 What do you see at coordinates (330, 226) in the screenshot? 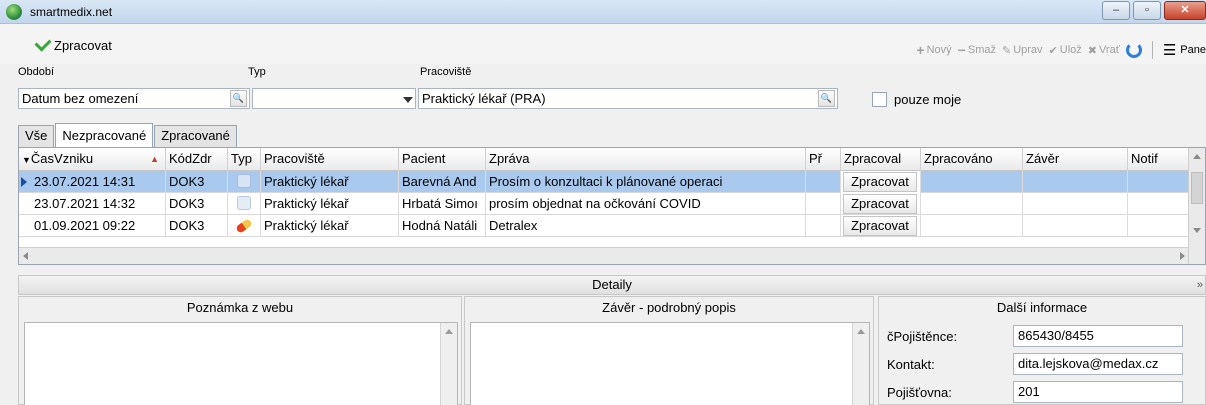
I see `cell-workplace: Praktický lékař` at bounding box center [330, 226].